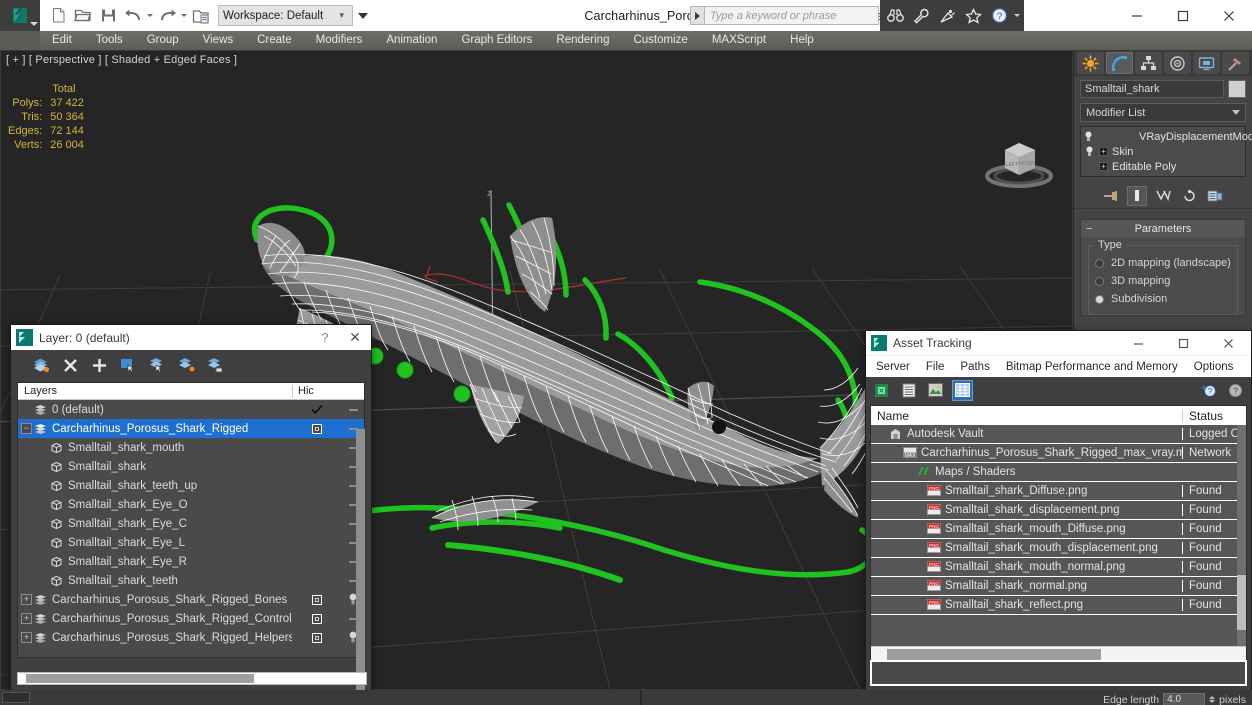  Describe the element at coordinates (1228, 343) in the screenshot. I see `asset-close-button` at that location.